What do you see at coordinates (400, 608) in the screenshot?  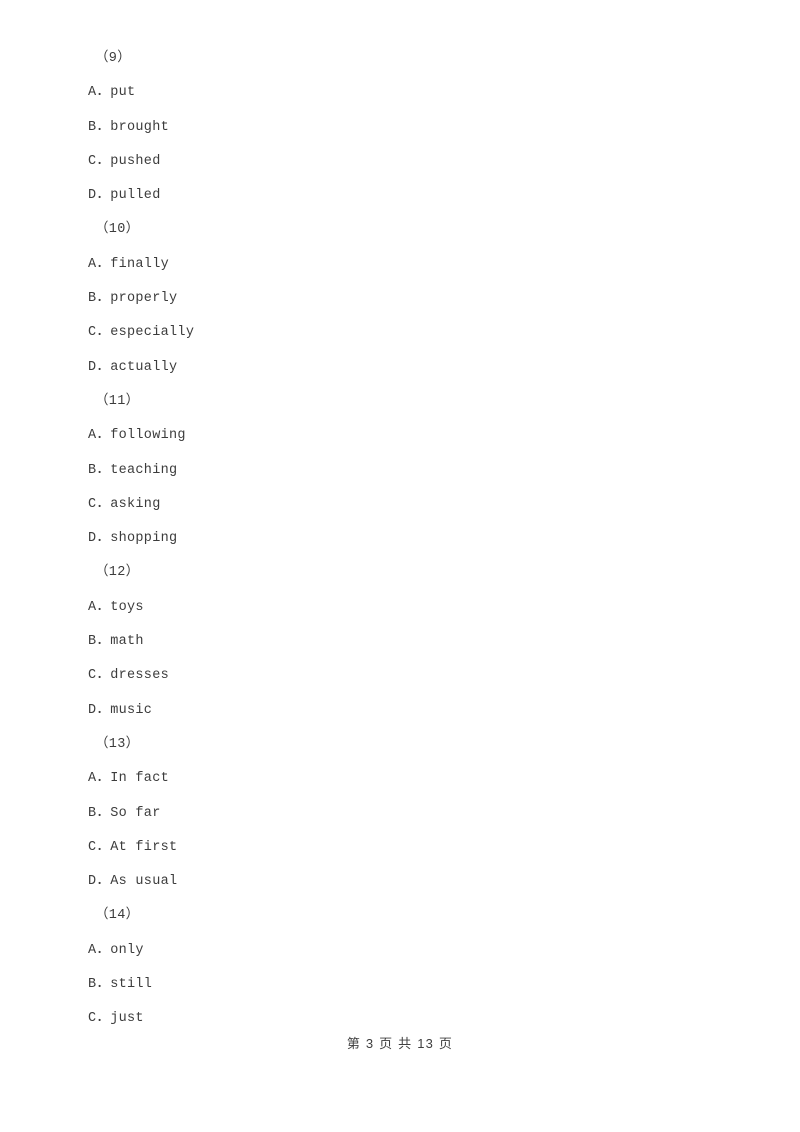 I see `question-option: A．toys` at bounding box center [400, 608].